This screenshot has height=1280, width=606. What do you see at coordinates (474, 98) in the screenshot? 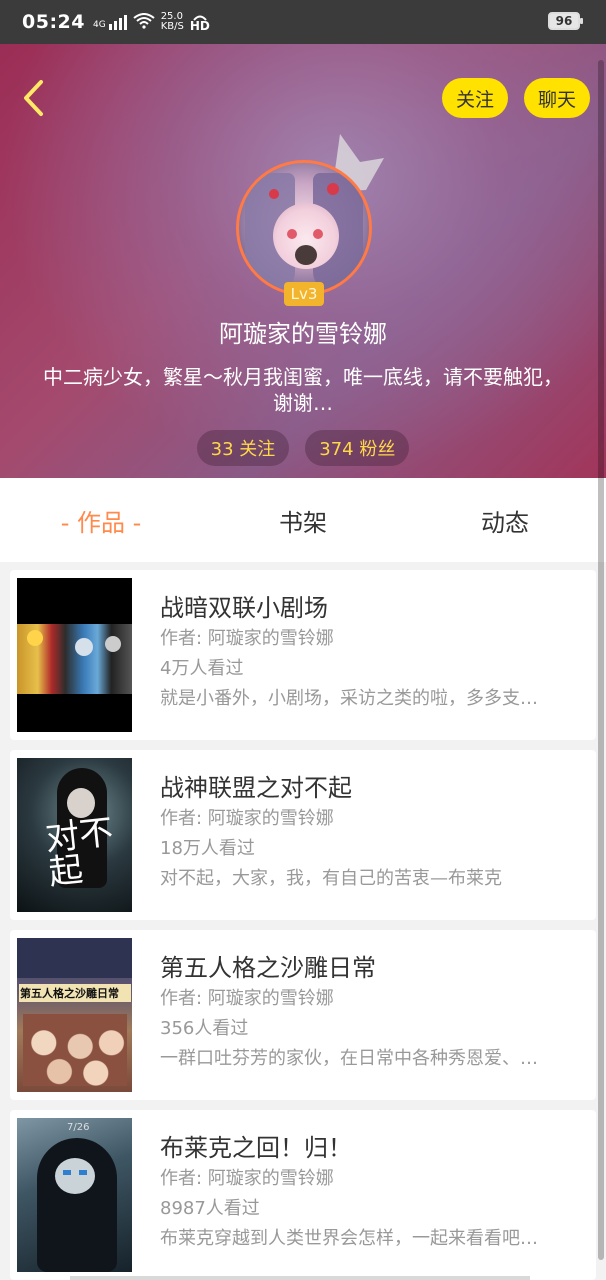
I see `follow-button: 关注` at bounding box center [474, 98].